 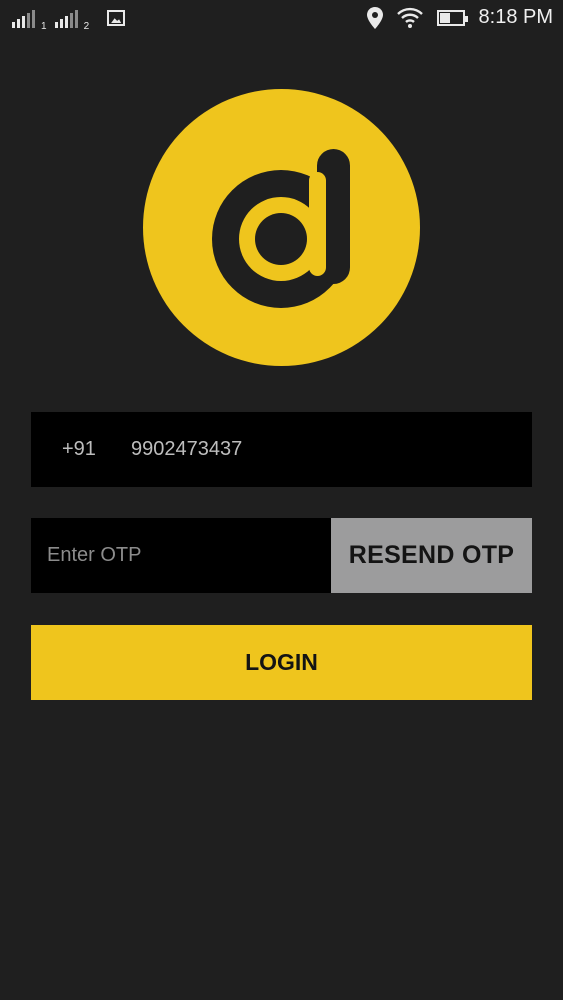 I want to click on status-bar-right: 8:18 PM, so click(x=459, y=17).